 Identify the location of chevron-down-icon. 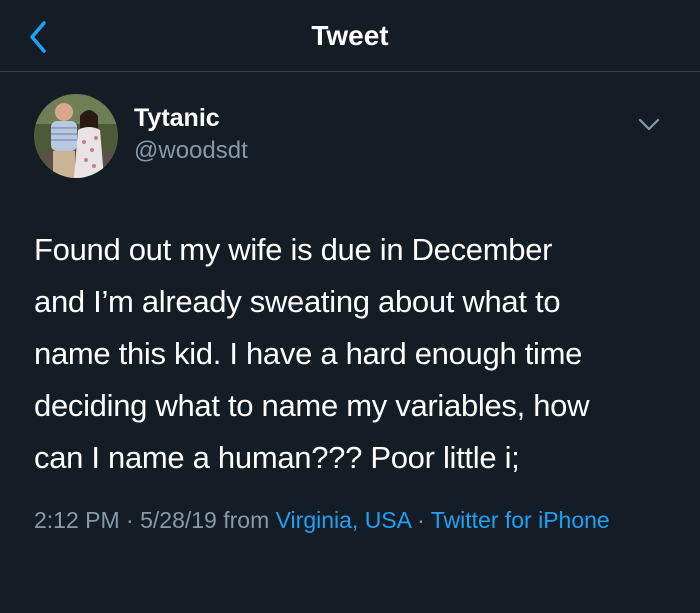
(649, 124).